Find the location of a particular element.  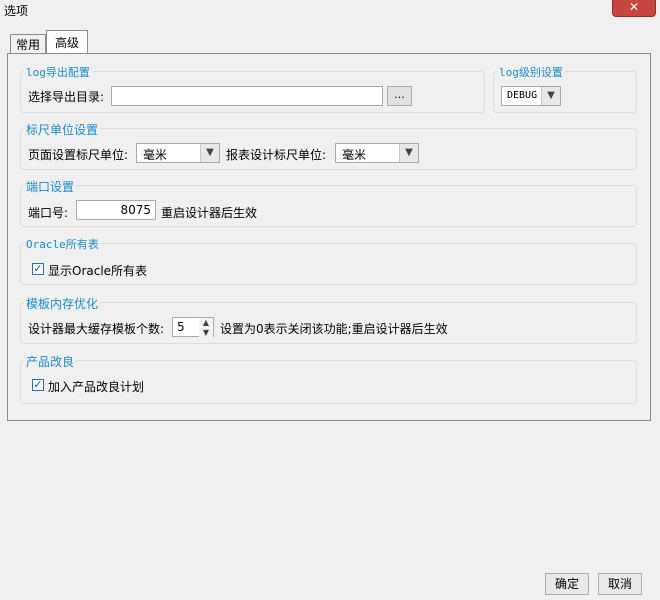

title-bar: 选项 ✕ is located at coordinates (330, 10).